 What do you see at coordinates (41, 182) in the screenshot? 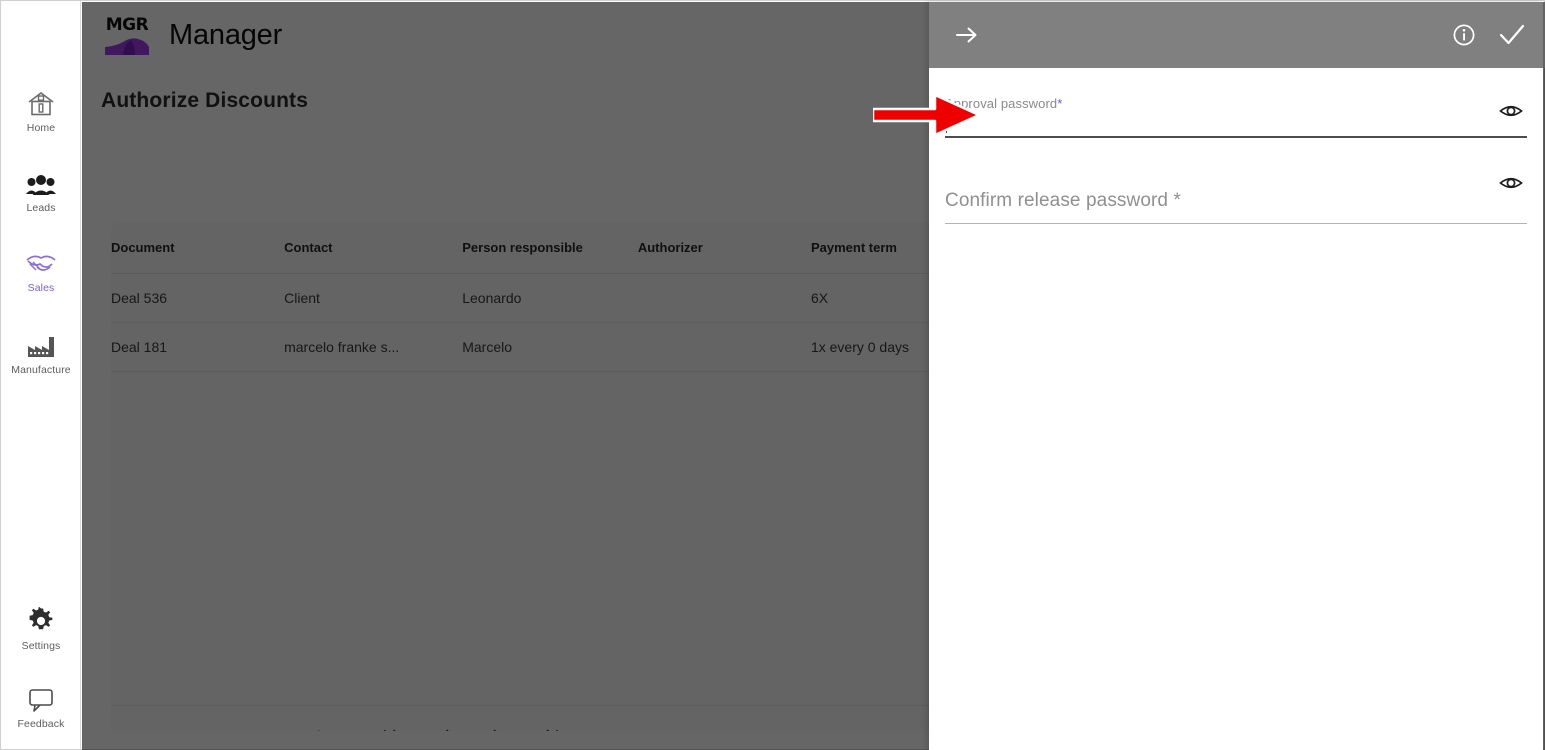
I see `people-group-icon` at bounding box center [41, 182].